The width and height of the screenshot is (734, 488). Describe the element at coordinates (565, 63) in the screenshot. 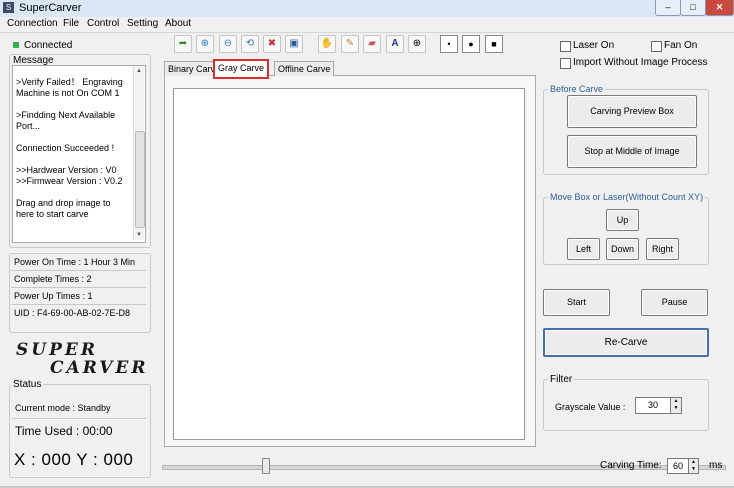

I see `import-without-process-checkbox` at that location.